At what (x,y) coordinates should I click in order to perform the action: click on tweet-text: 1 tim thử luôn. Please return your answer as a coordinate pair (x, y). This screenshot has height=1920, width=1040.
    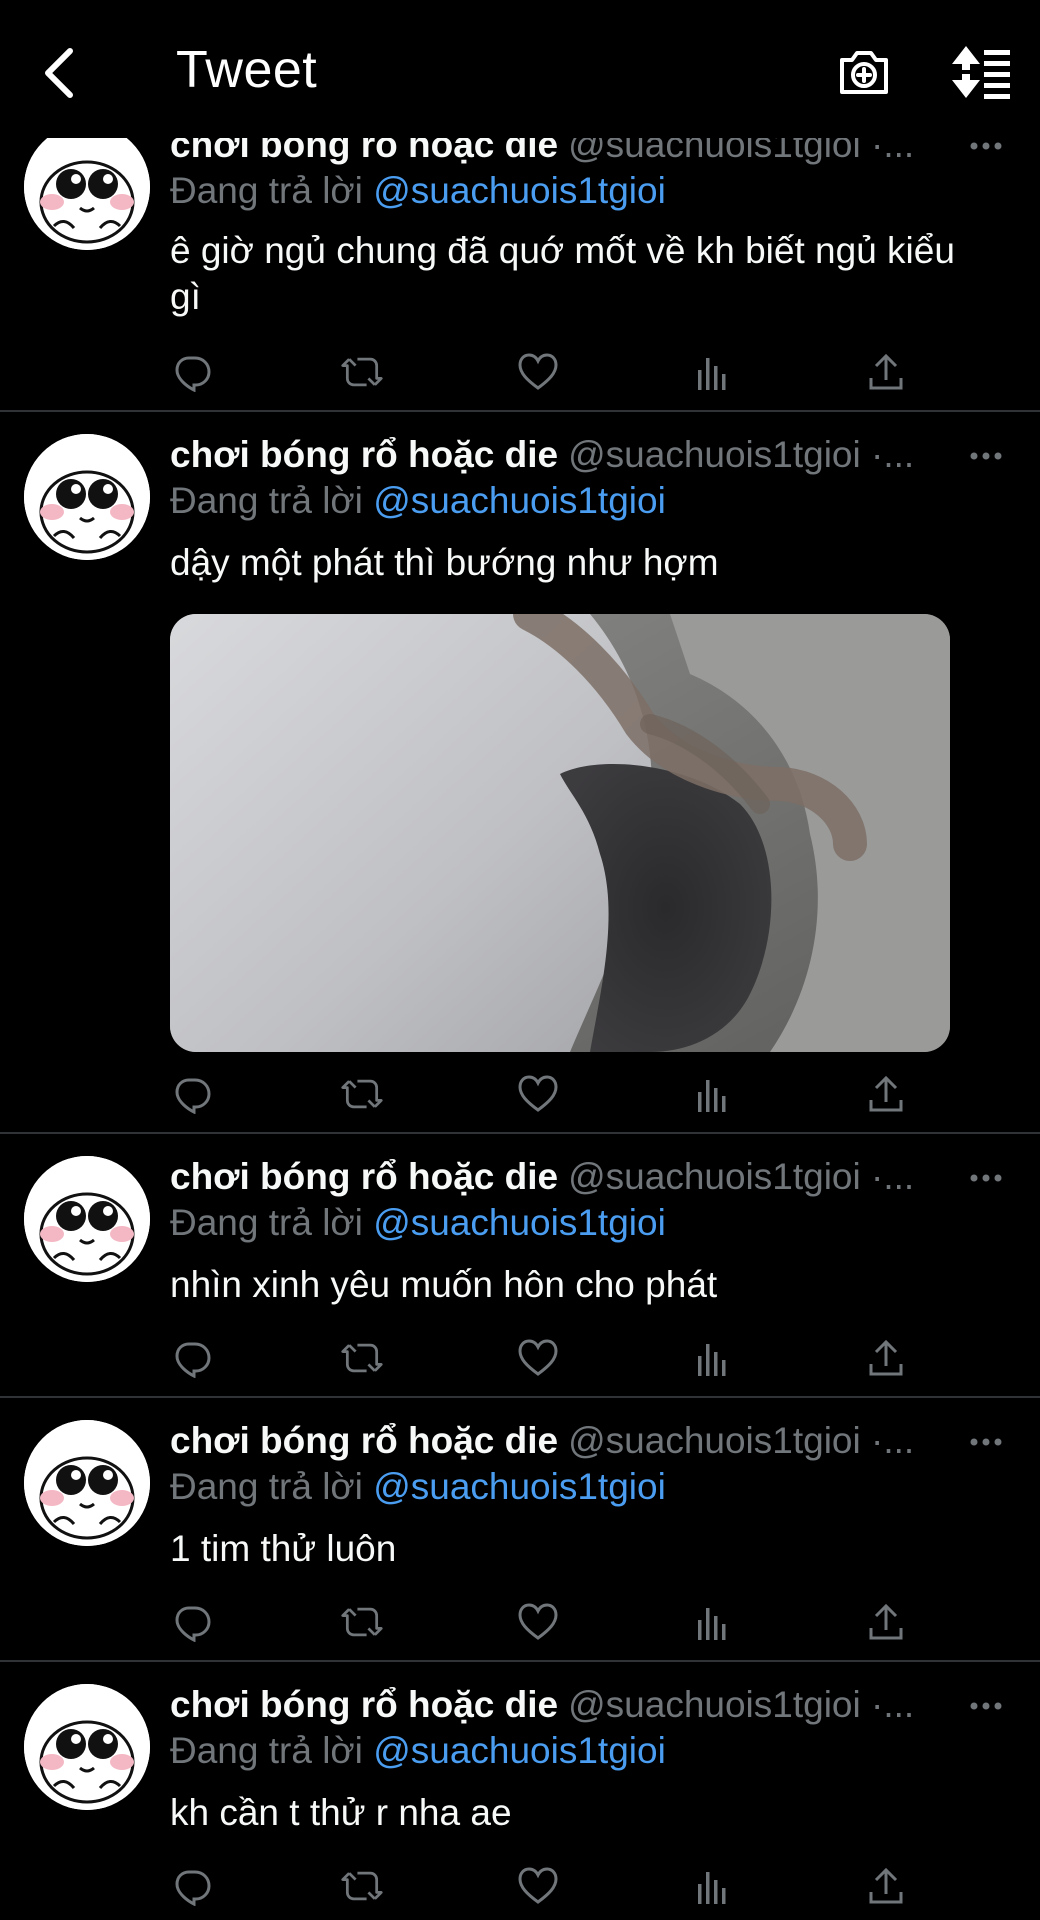
    Looking at the image, I should click on (283, 1548).